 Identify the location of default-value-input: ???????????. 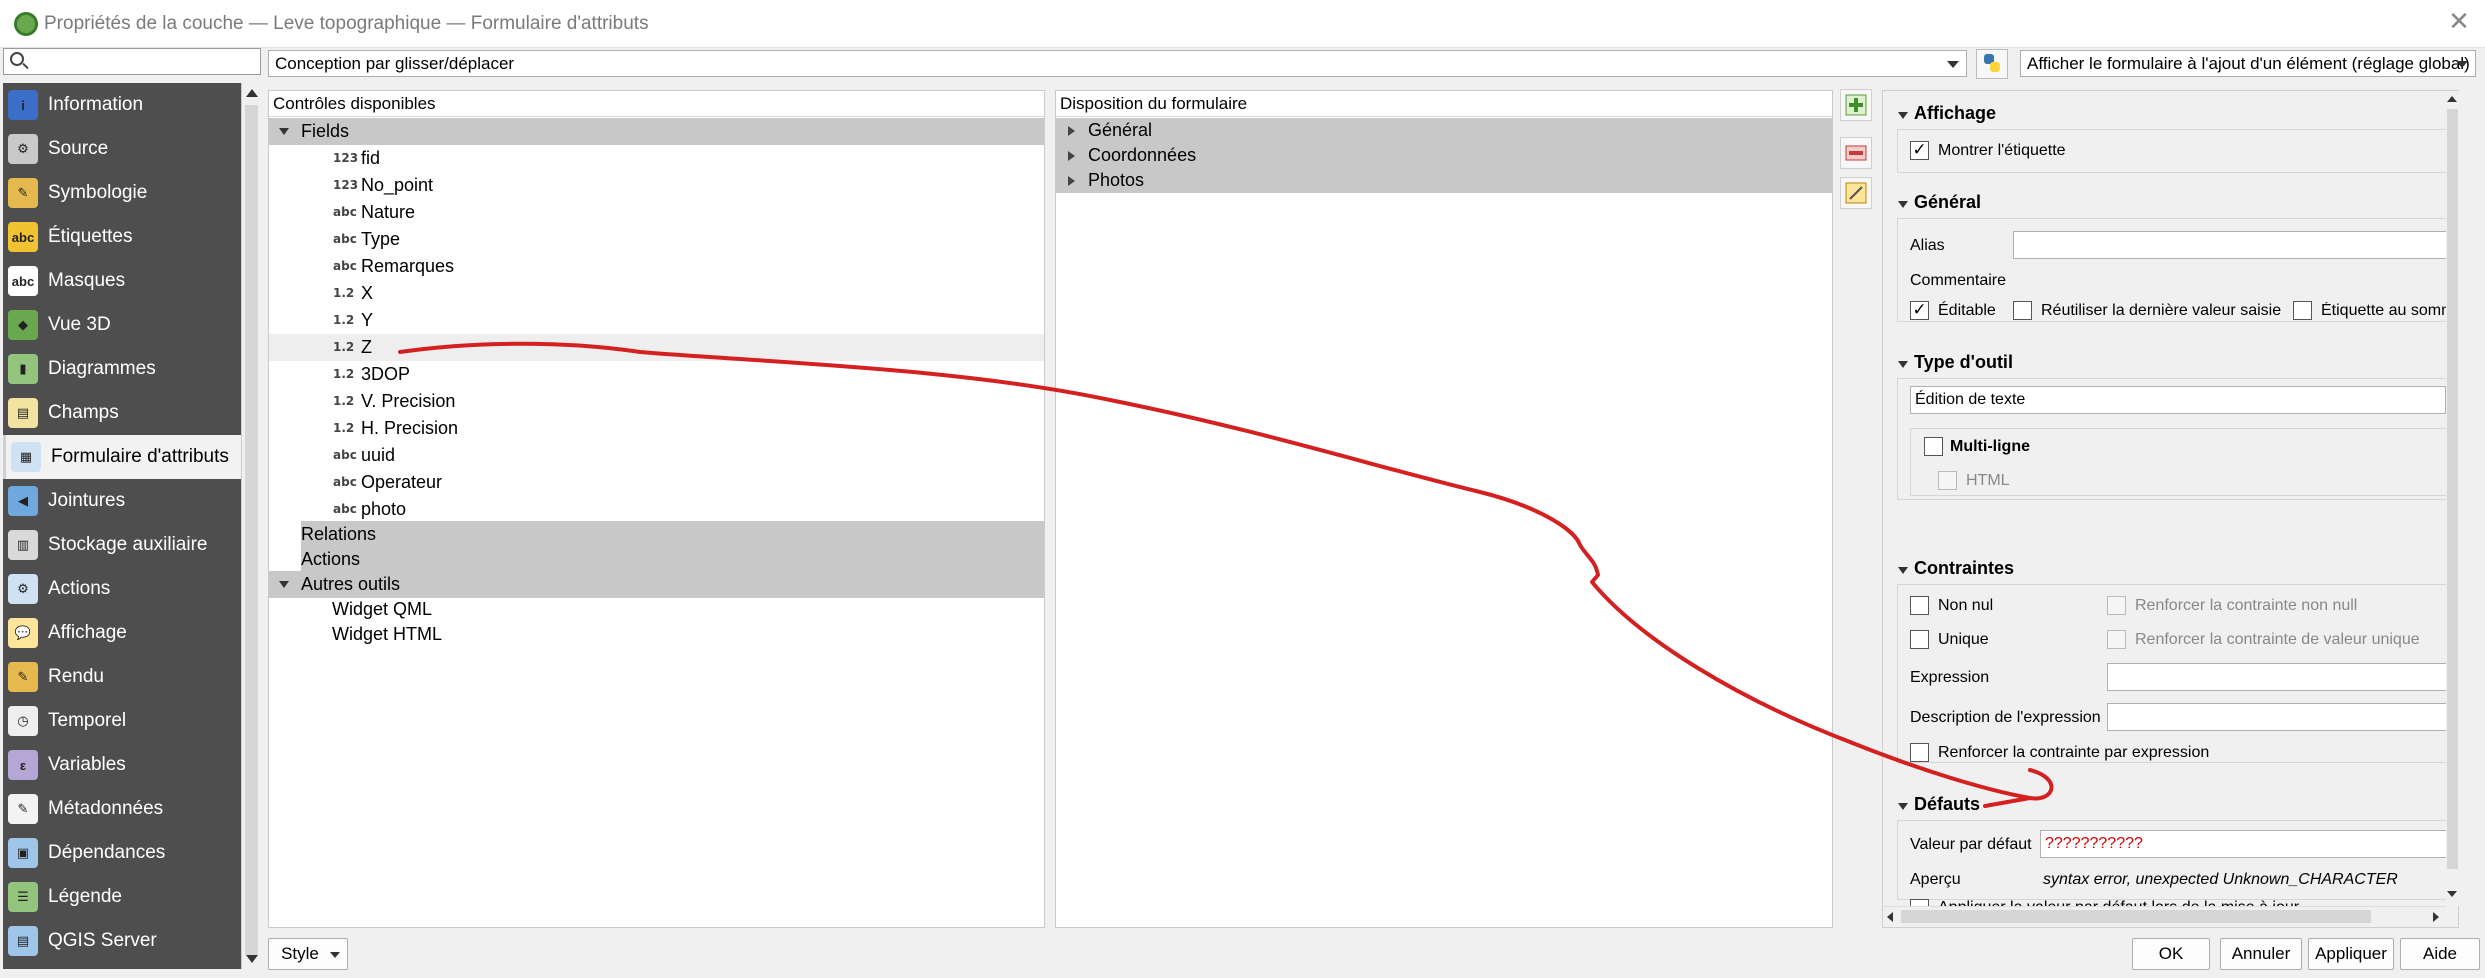
(2243, 844).